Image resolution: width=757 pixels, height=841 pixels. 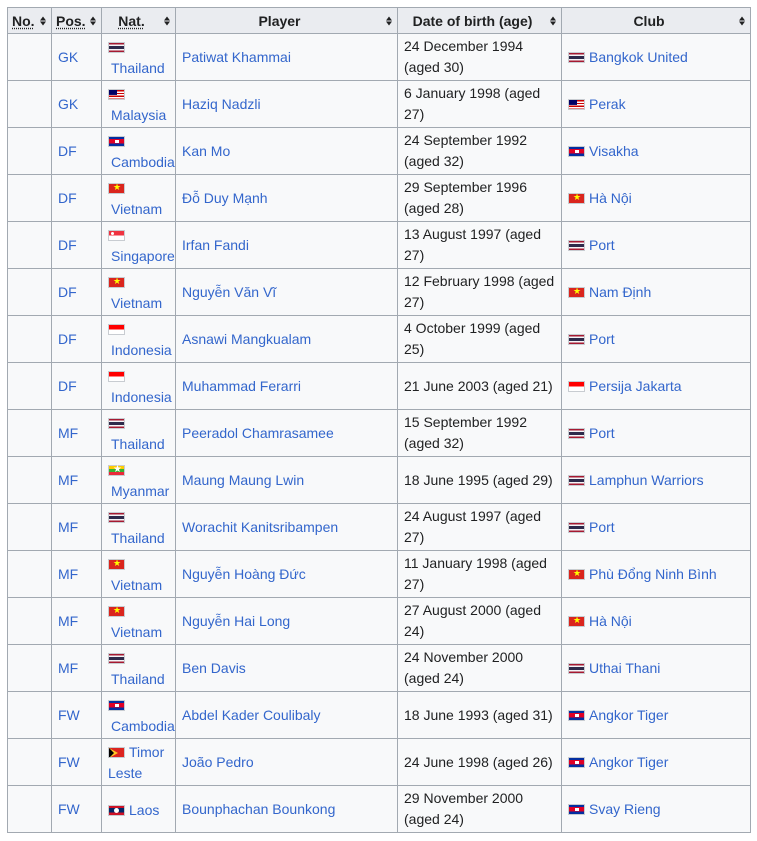 What do you see at coordinates (116, 810) in the screenshot?
I see `laos-flag-icon` at bounding box center [116, 810].